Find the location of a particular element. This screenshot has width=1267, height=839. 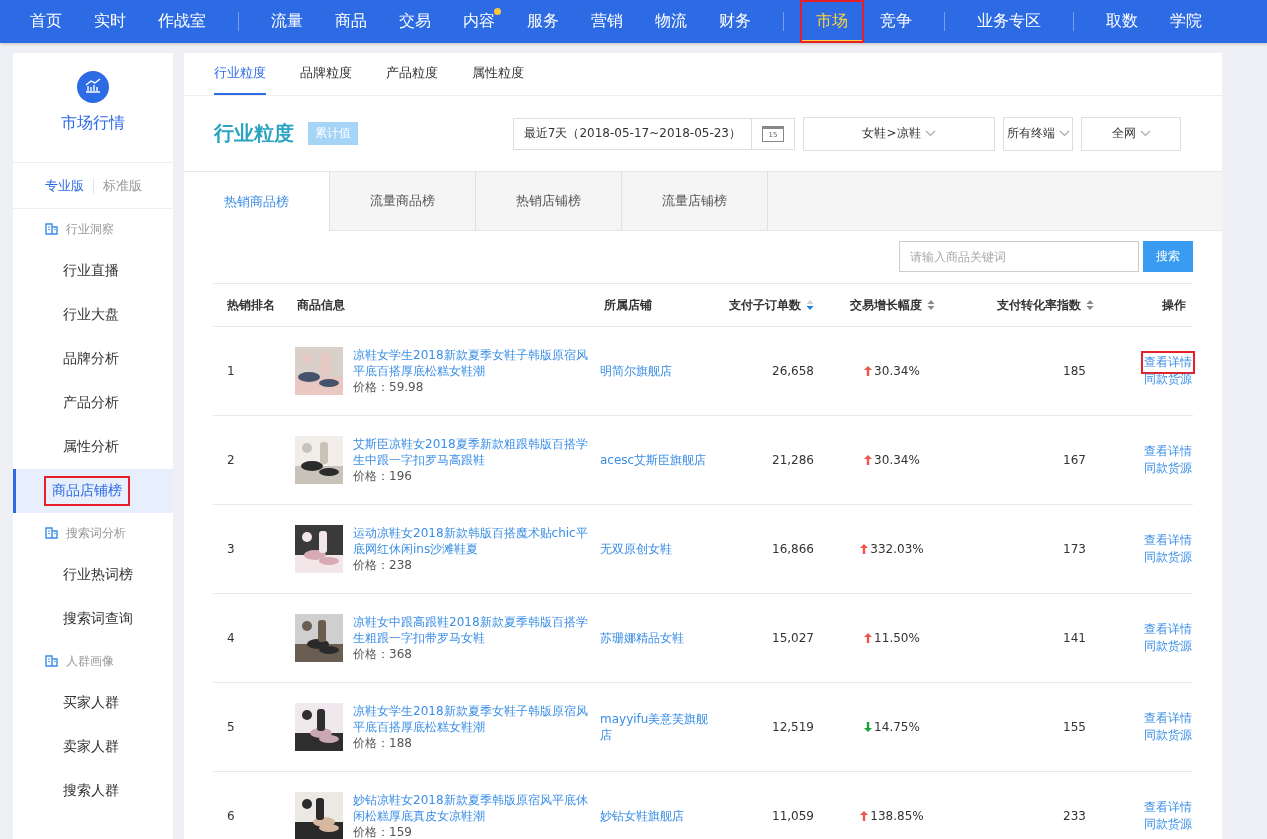

store-link: acesc艾斯臣旗舰店 is located at coordinates (653, 460).